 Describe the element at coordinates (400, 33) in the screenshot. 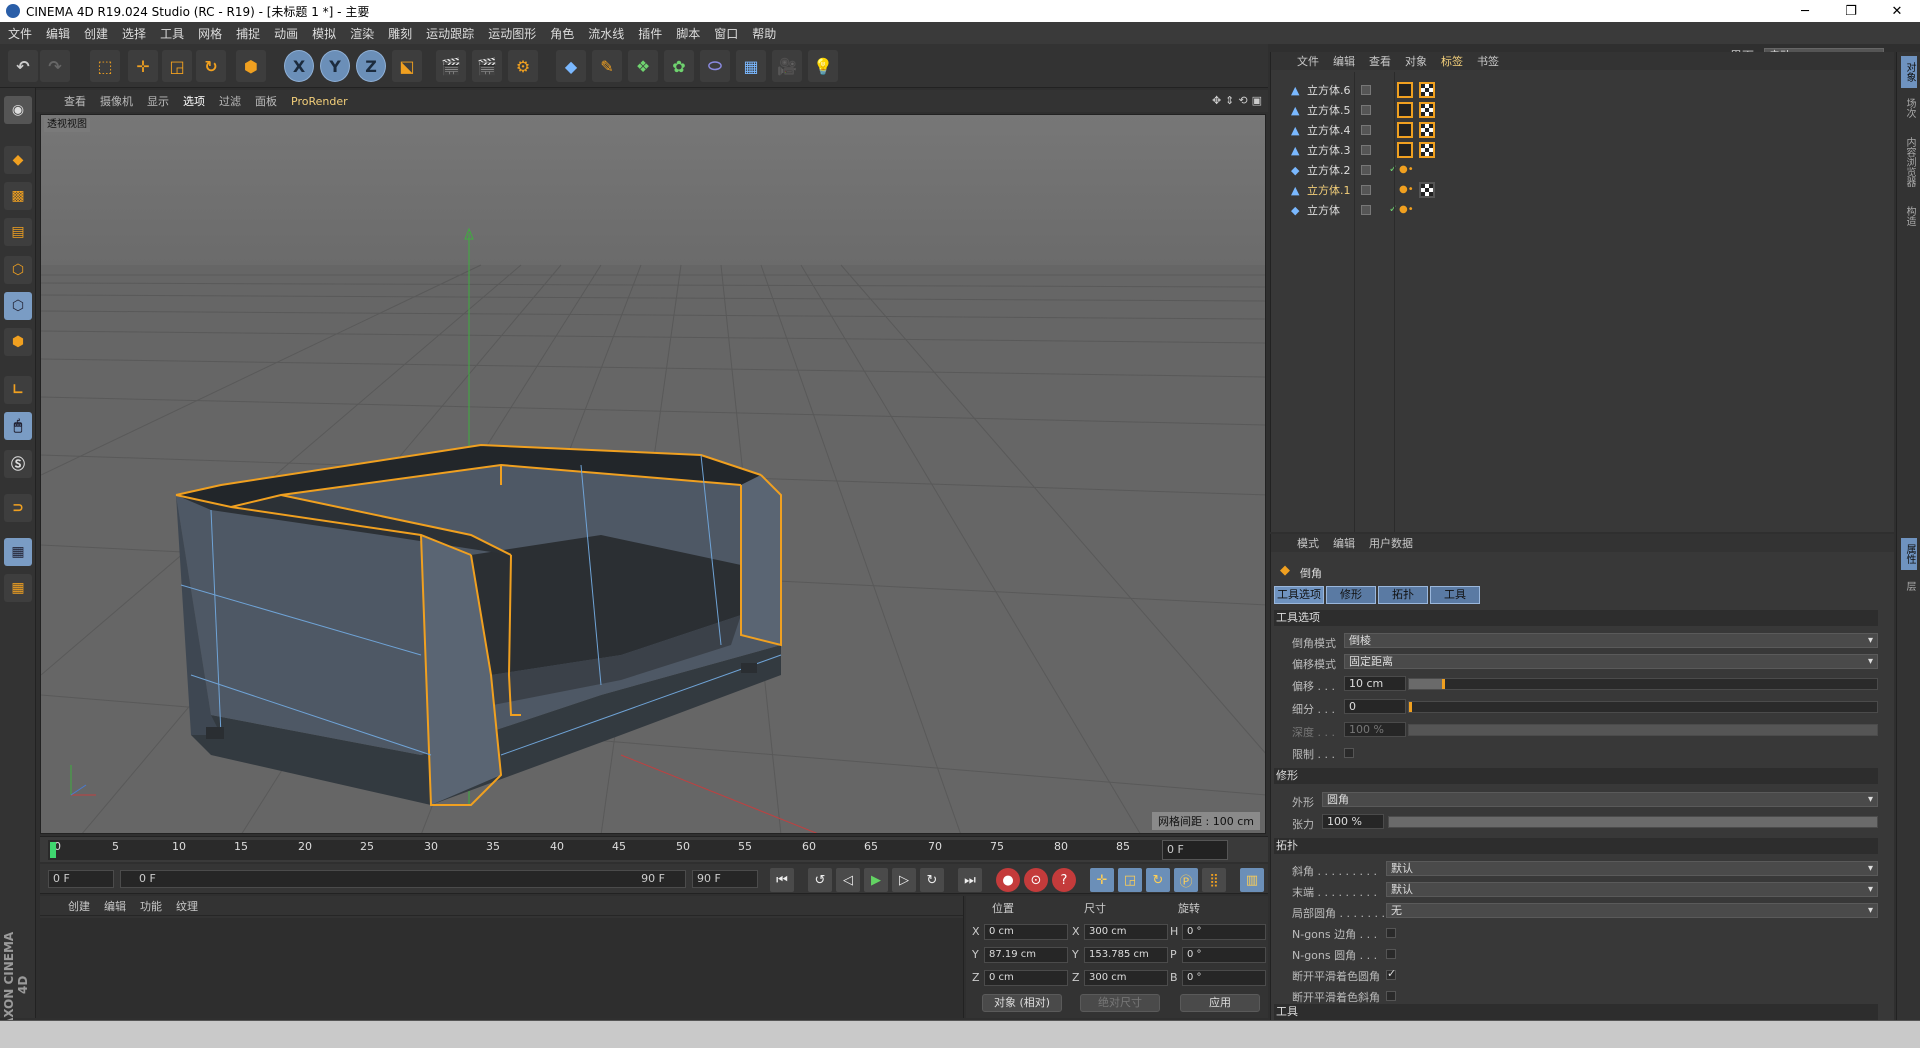

I see `menu-sculpt: 雕刻` at that location.